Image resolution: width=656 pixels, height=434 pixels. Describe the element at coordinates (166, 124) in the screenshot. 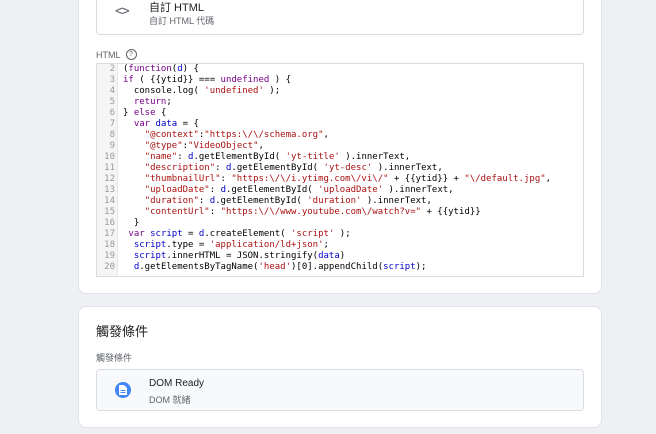

I see `code-text: var data = {` at that location.